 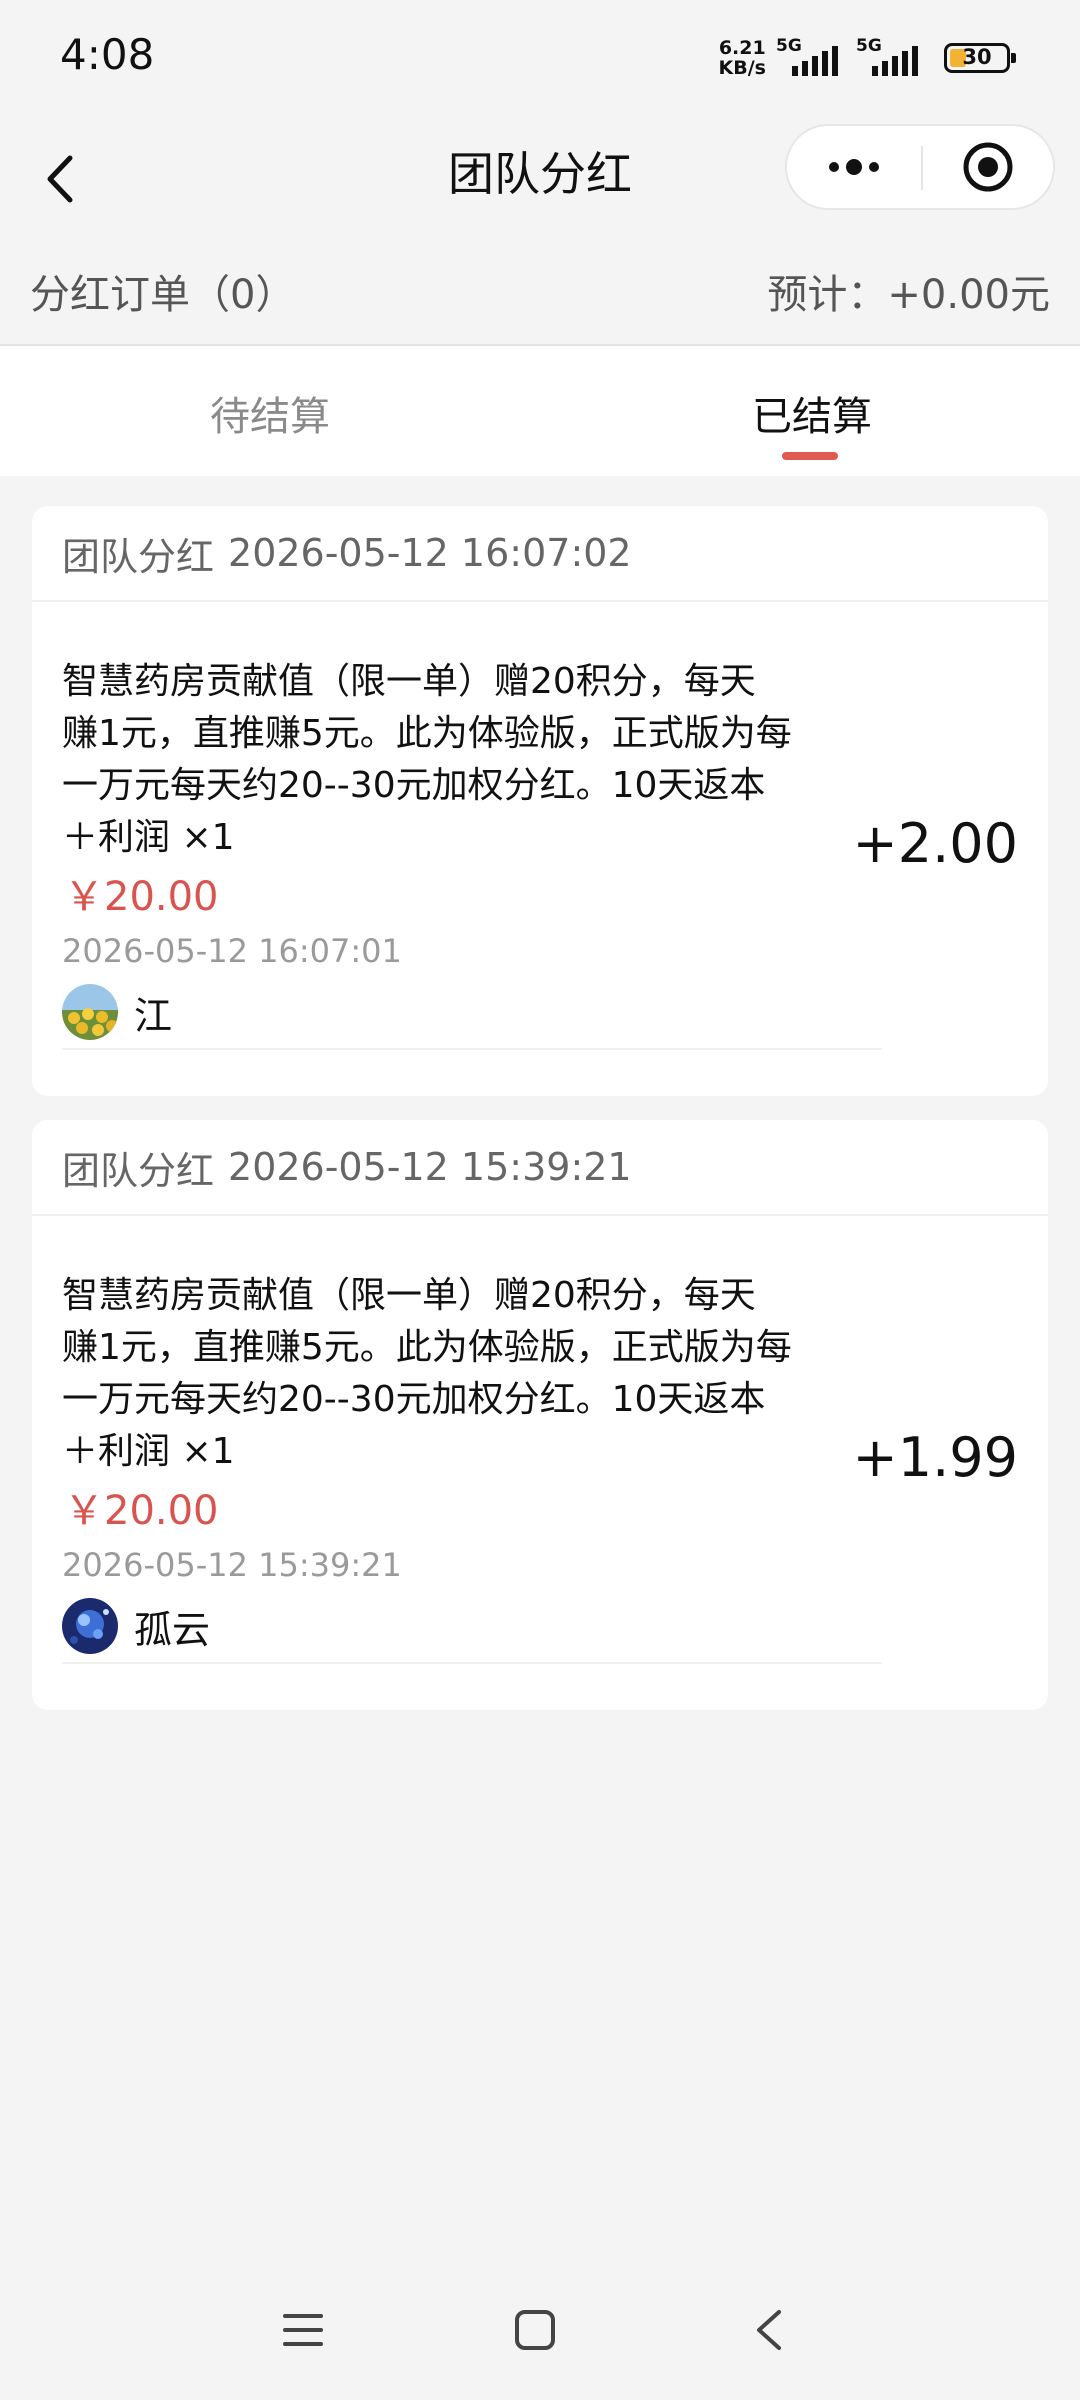 What do you see at coordinates (935, 843) in the screenshot?
I see `dividend-amount: +2.00` at bounding box center [935, 843].